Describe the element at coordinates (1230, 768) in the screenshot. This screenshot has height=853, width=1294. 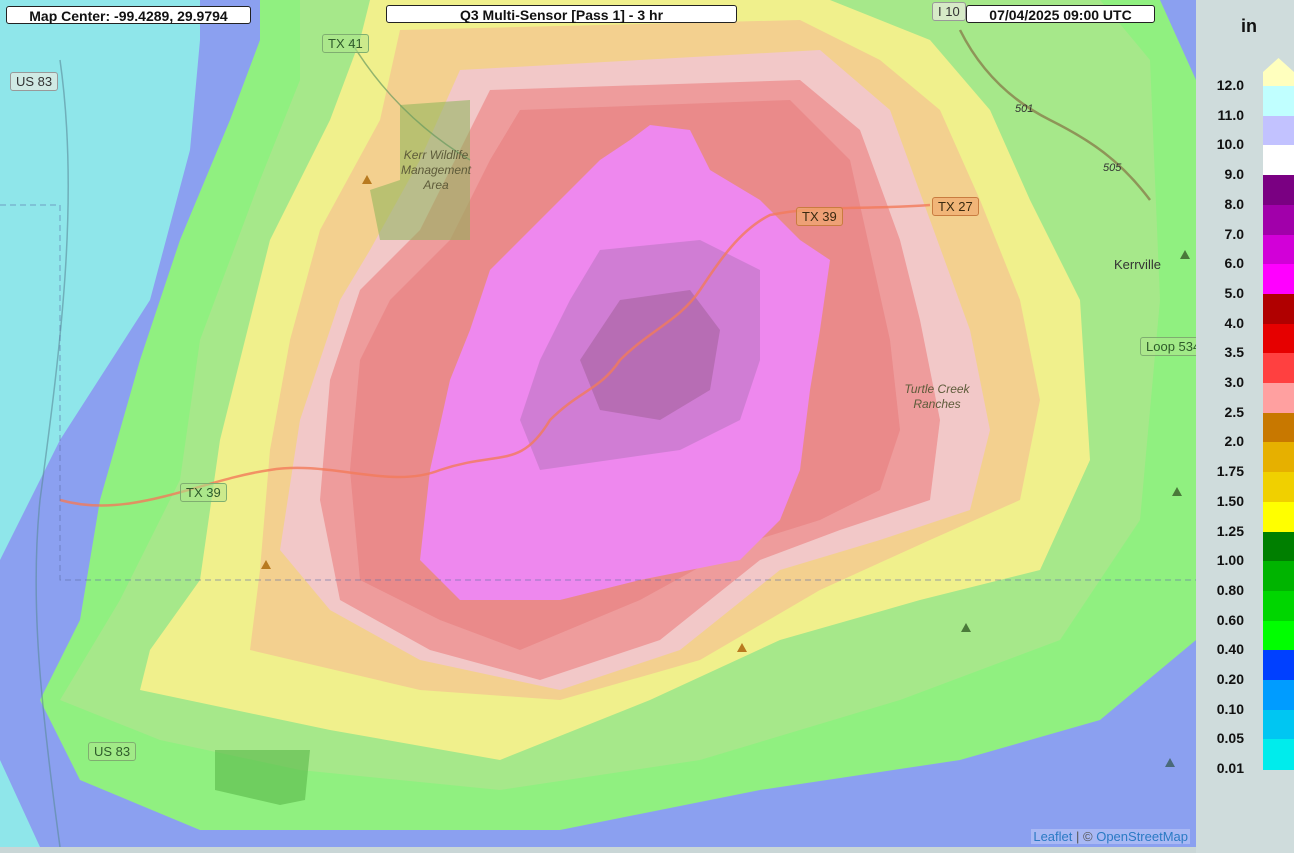
I see `legend-label: 0.01` at that location.